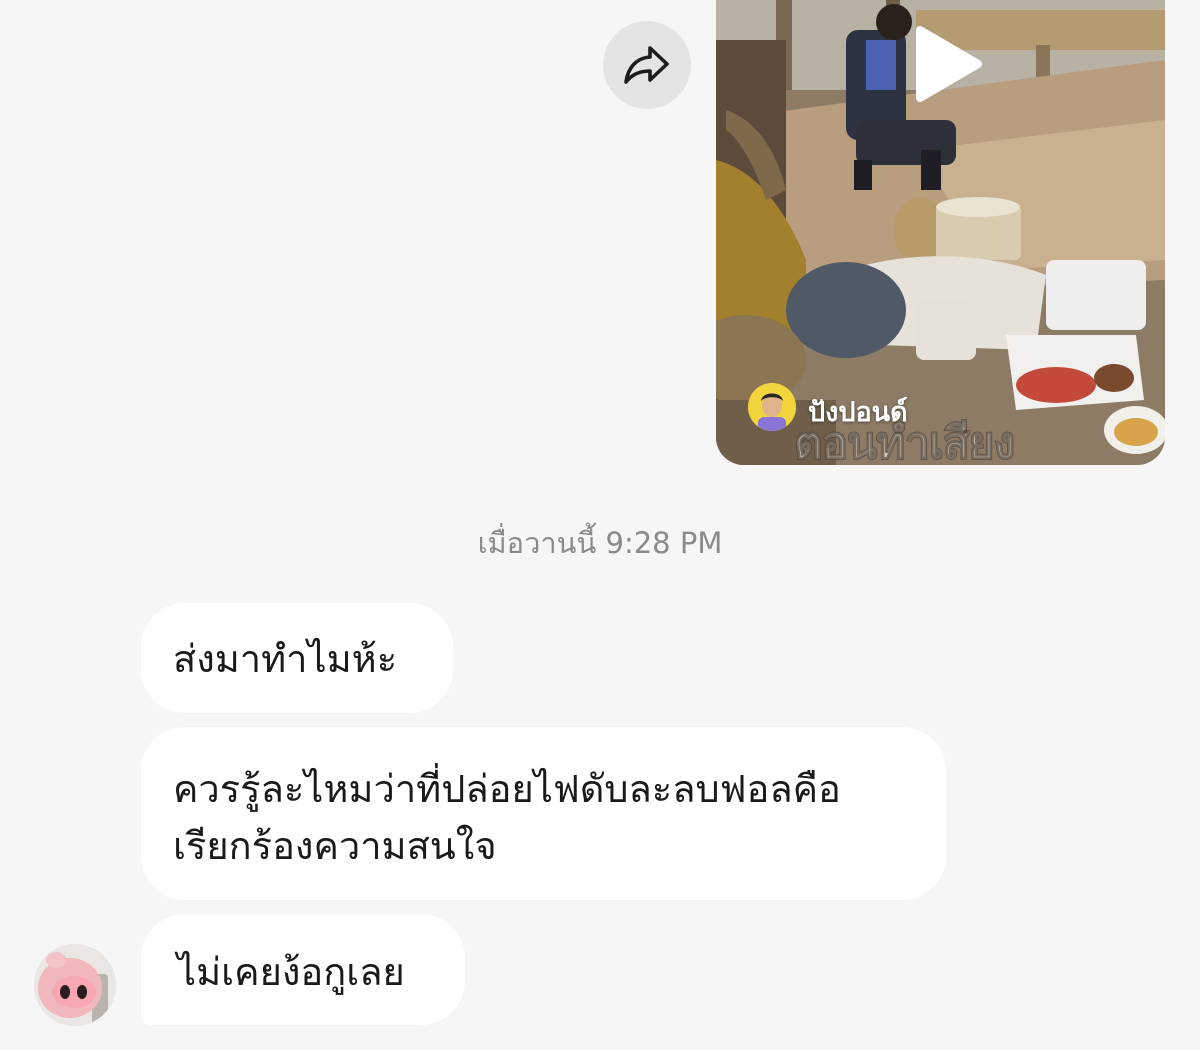 Image resolution: width=1200 pixels, height=1050 pixels. Describe the element at coordinates (858, 412) in the screenshot. I see `post-author-name: ปังปอนด์` at that location.